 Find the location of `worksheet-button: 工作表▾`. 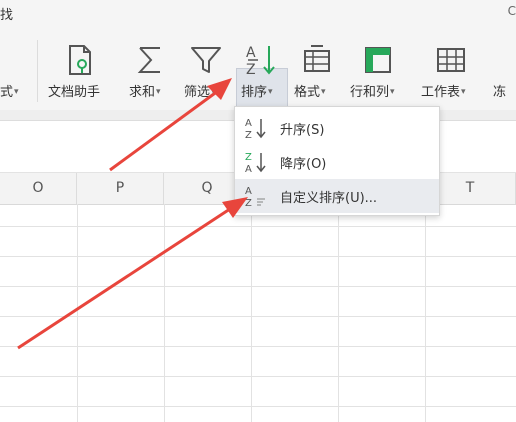

worksheet-button: 工作表▾ is located at coordinates (452, 70).